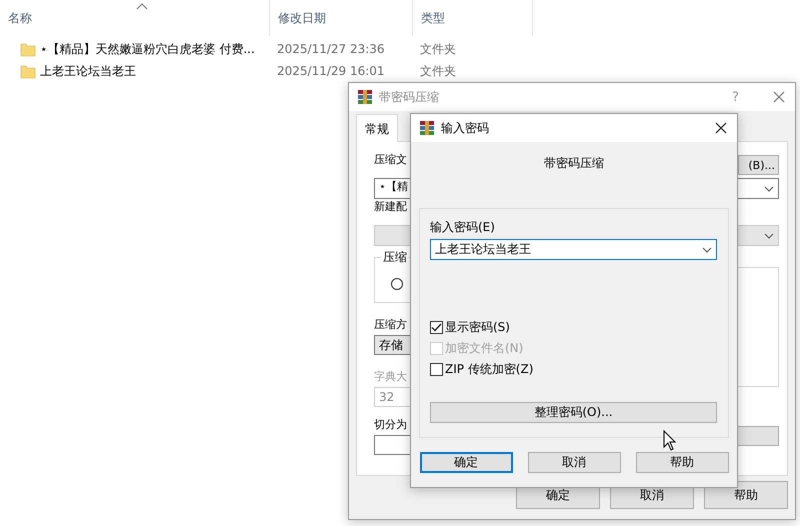 The height and width of the screenshot is (526, 800). I want to click on close-icon, so click(721, 128).